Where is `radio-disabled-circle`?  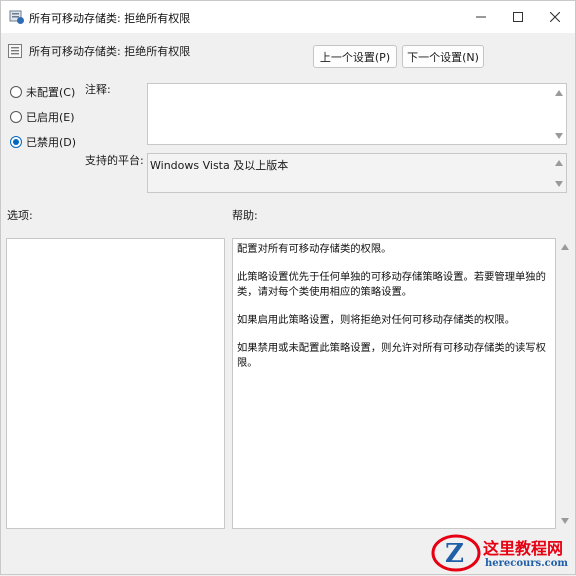 radio-disabled-circle is located at coordinates (16, 142).